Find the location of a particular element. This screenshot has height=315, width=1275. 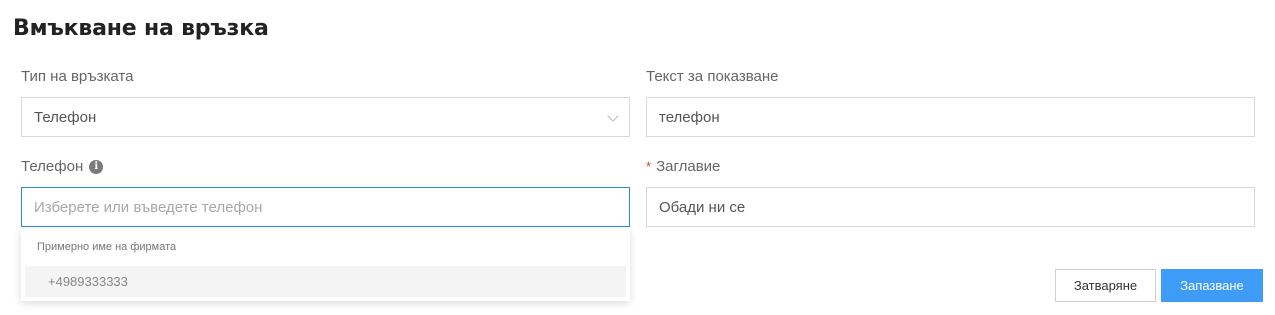

phone-input-wrapper is located at coordinates (325, 207).